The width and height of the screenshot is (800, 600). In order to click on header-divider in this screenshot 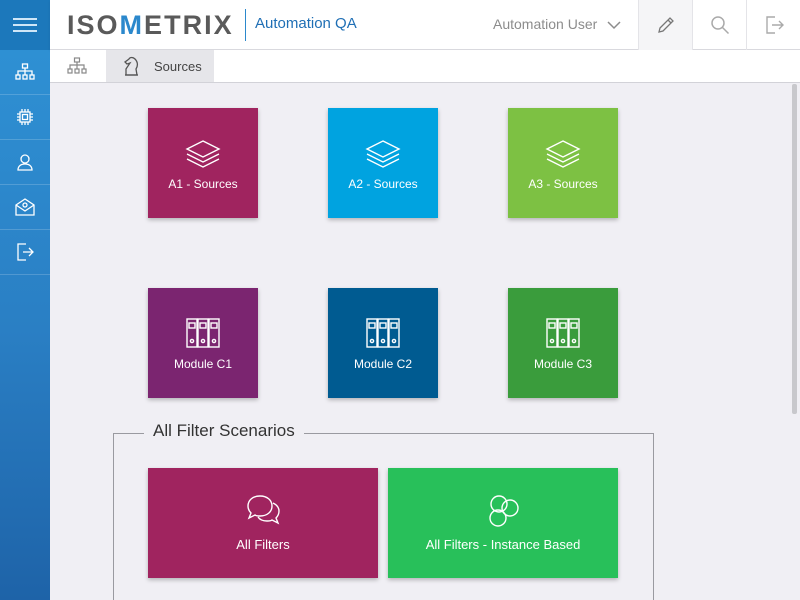, I will do `click(245, 25)`.